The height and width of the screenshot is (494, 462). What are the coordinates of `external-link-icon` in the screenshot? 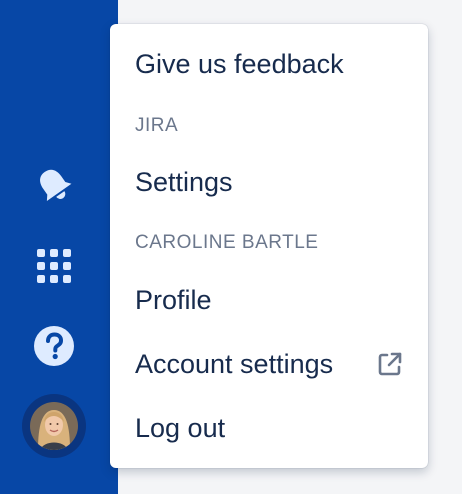 It's located at (390, 364).